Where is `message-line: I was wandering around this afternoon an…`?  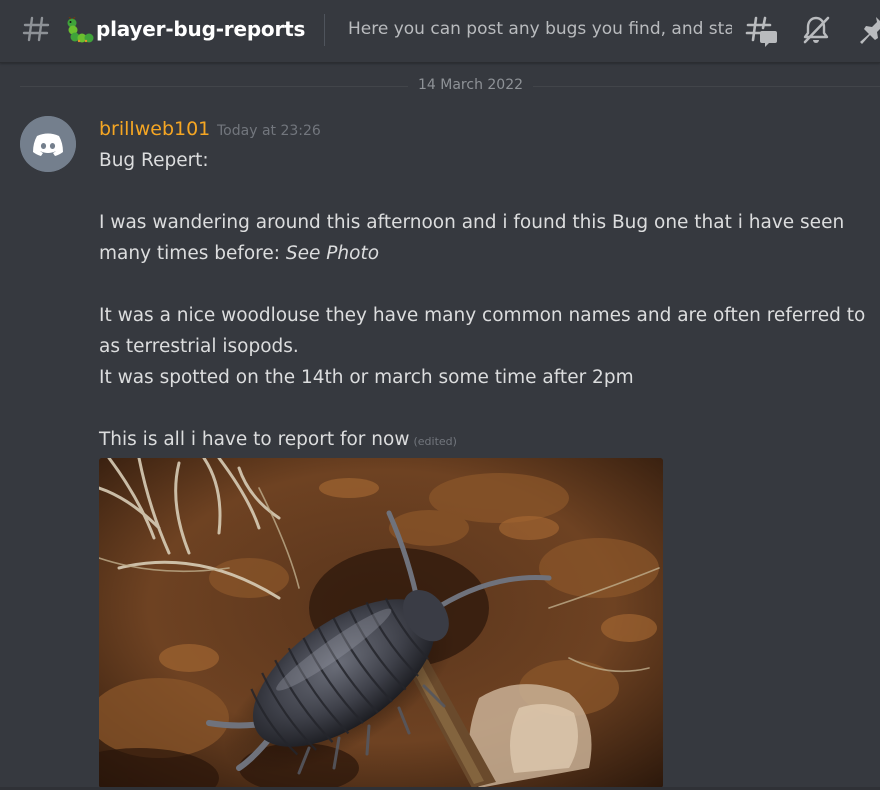 message-line: I was wandering around this afternoon an… is located at coordinates (472, 222).